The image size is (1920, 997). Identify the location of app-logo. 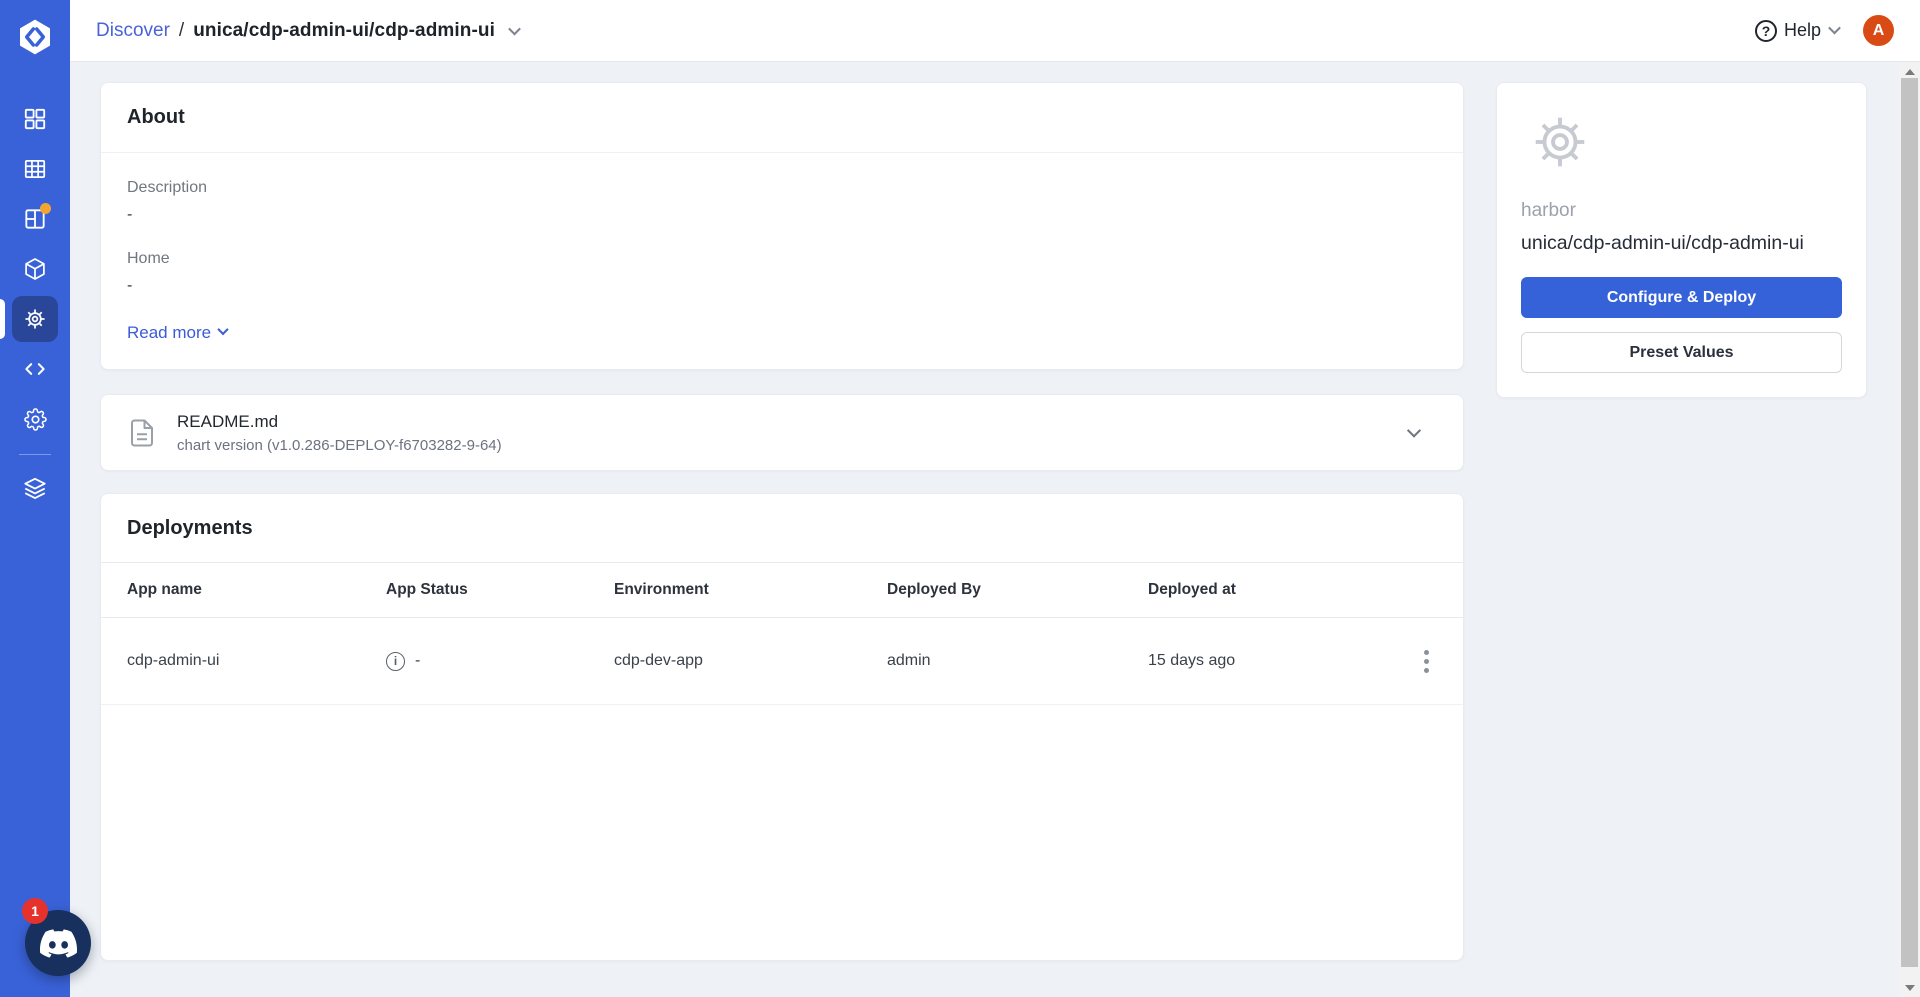
(35, 37).